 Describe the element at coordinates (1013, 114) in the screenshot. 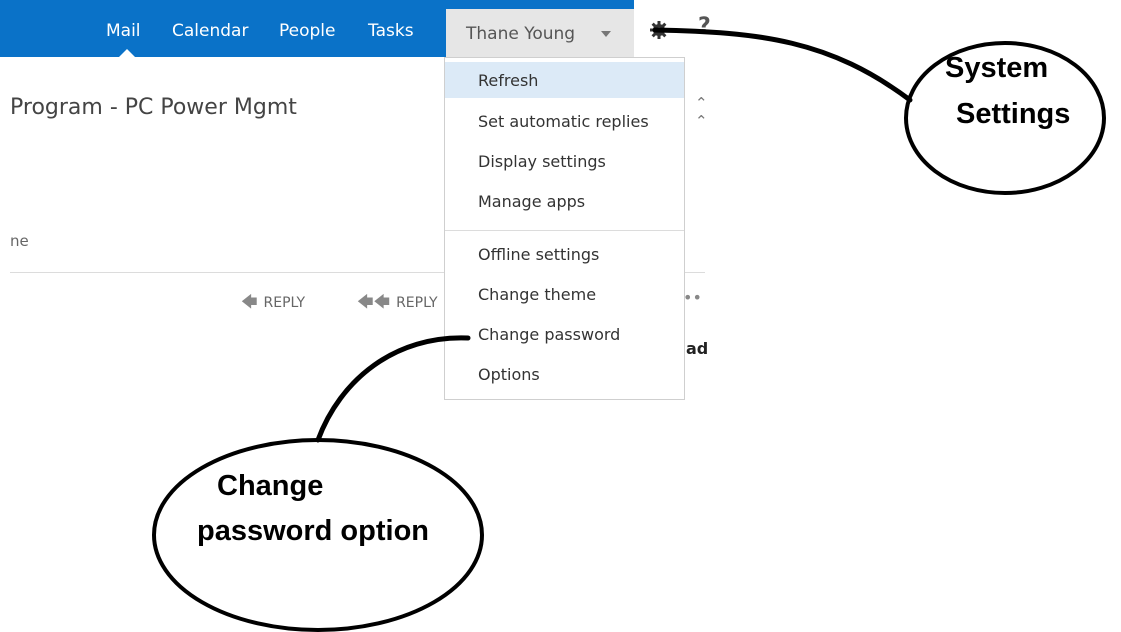

I see `annotation-settings-label: Settings` at that location.